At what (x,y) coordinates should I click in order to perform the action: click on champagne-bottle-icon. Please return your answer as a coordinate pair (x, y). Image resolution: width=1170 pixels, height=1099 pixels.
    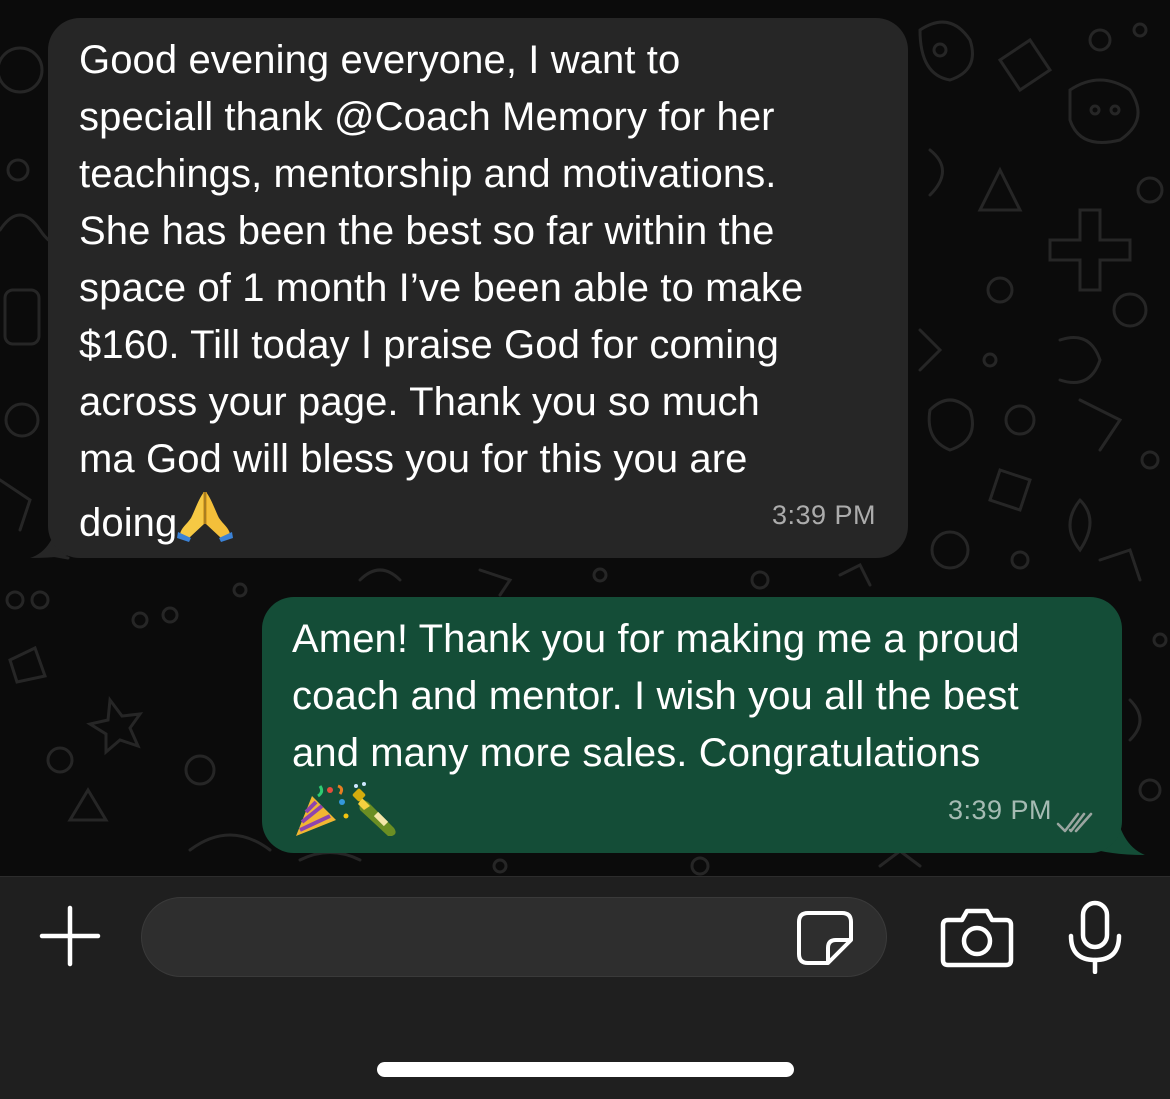
    Looking at the image, I should click on (374, 809).